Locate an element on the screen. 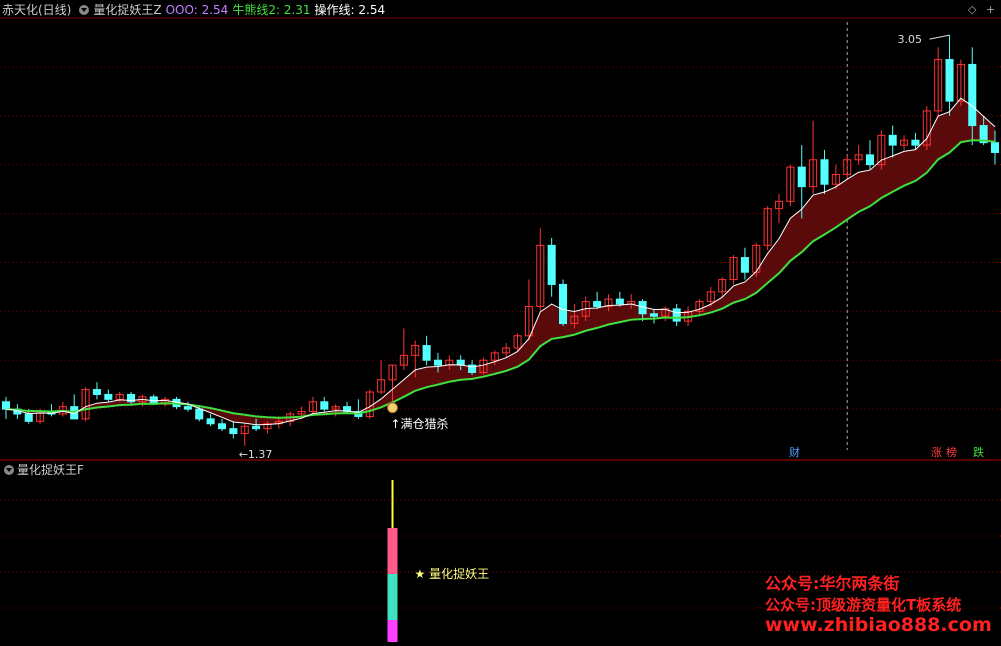  tag-cai: 财 is located at coordinates (794, 452).